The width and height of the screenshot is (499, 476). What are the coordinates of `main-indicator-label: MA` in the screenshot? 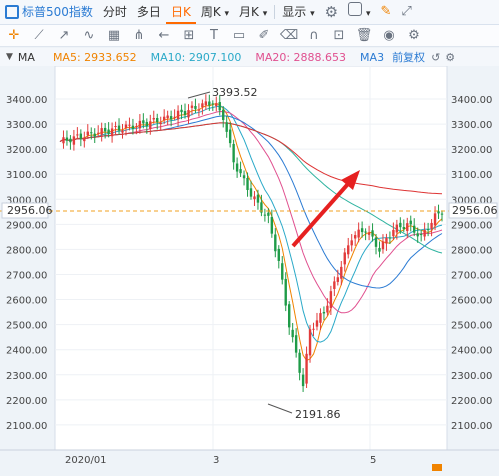 It's located at (26, 57).